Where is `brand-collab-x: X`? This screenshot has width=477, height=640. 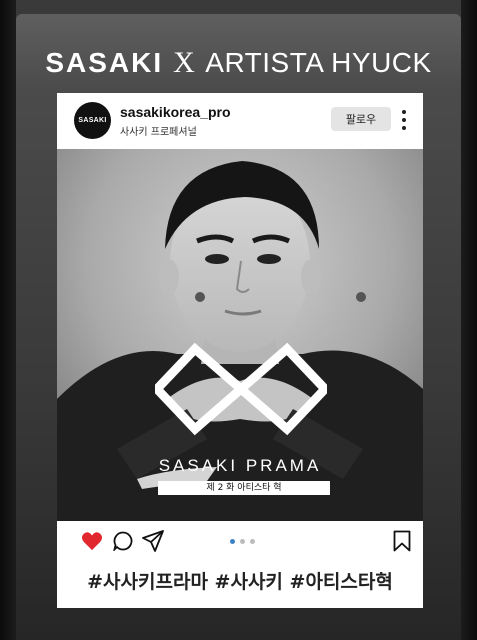
brand-collab-x: X is located at coordinates (184, 62).